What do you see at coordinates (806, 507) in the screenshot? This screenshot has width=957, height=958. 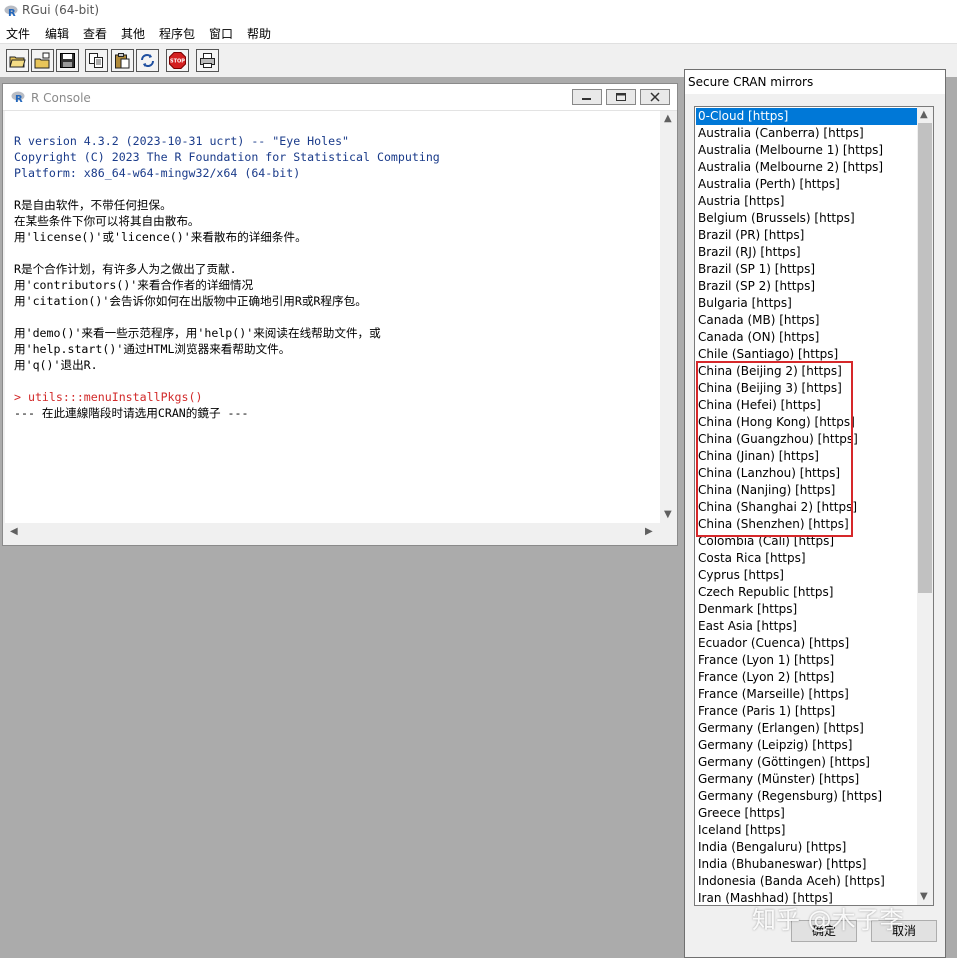 I see `mirror-item: China (Shanghai 2) [https]` at bounding box center [806, 507].